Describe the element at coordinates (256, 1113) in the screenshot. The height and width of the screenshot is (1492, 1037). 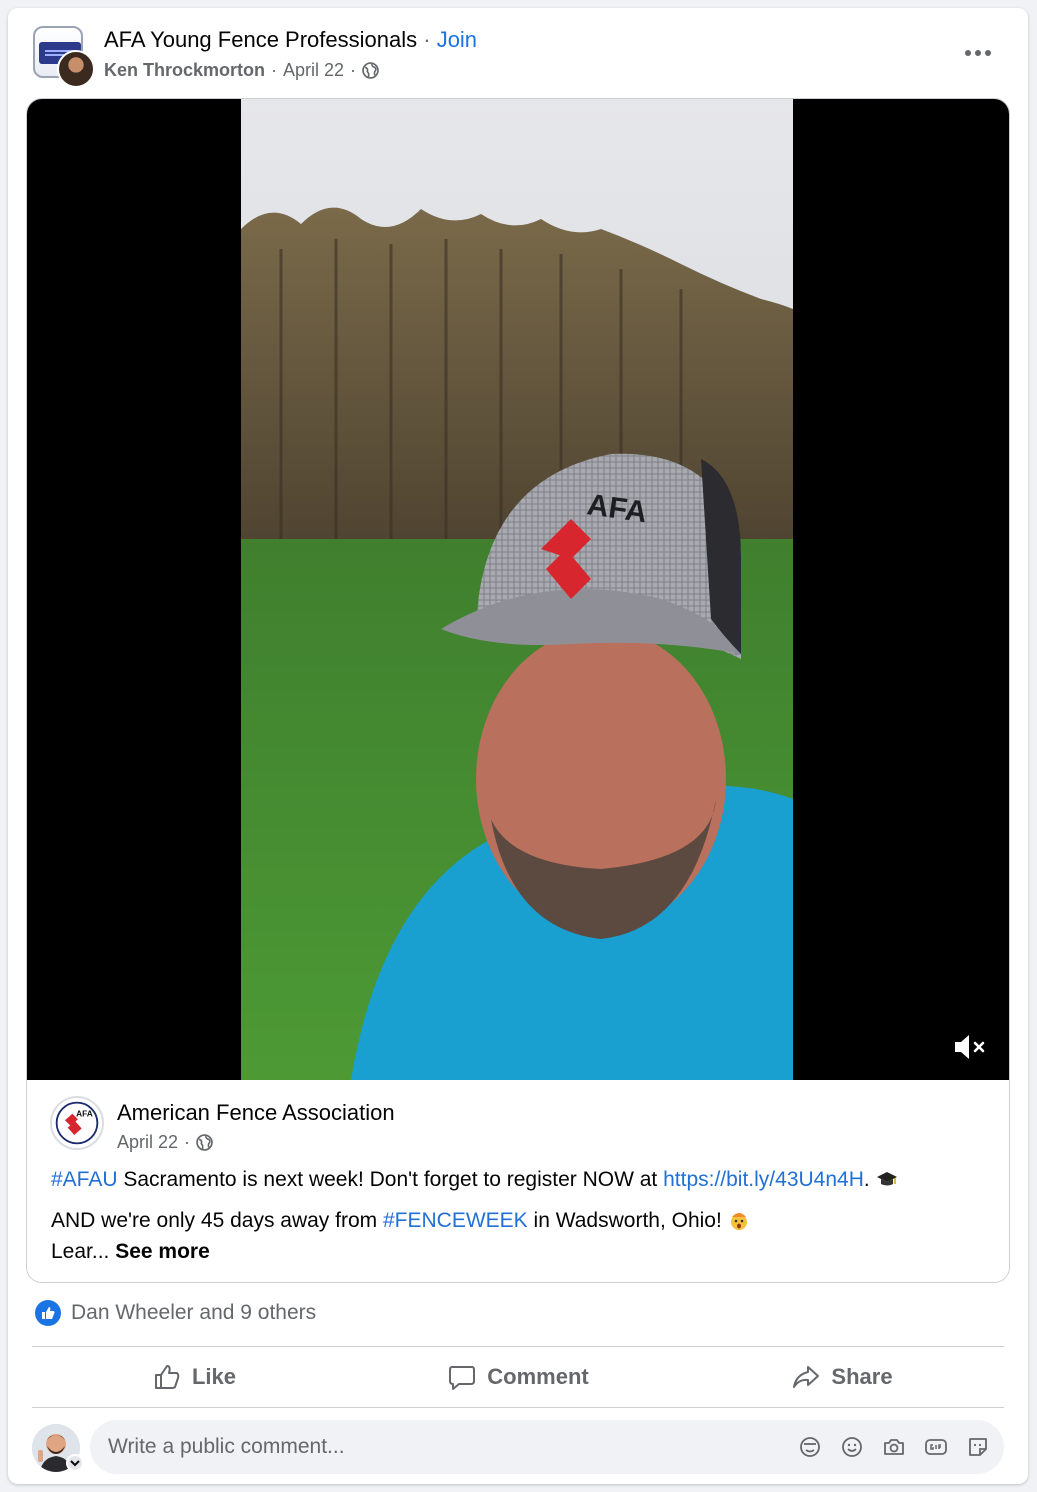
I see `shared-page-name-link: American Fence Association` at that location.